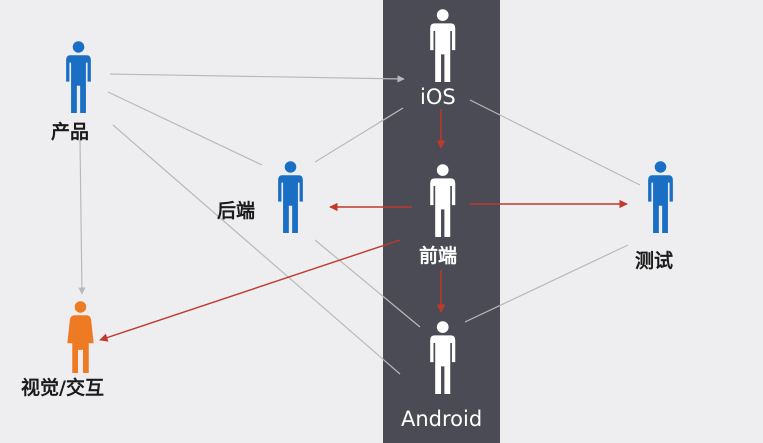 This screenshot has height=443, width=763. What do you see at coordinates (555, 142) in the screenshot?
I see `edge-ios-to-testing` at bounding box center [555, 142].